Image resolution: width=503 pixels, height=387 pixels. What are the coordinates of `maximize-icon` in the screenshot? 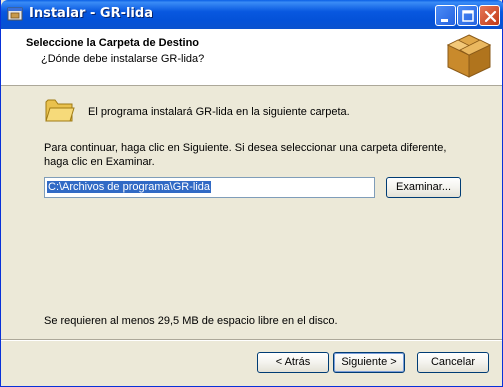 It's located at (468, 16).